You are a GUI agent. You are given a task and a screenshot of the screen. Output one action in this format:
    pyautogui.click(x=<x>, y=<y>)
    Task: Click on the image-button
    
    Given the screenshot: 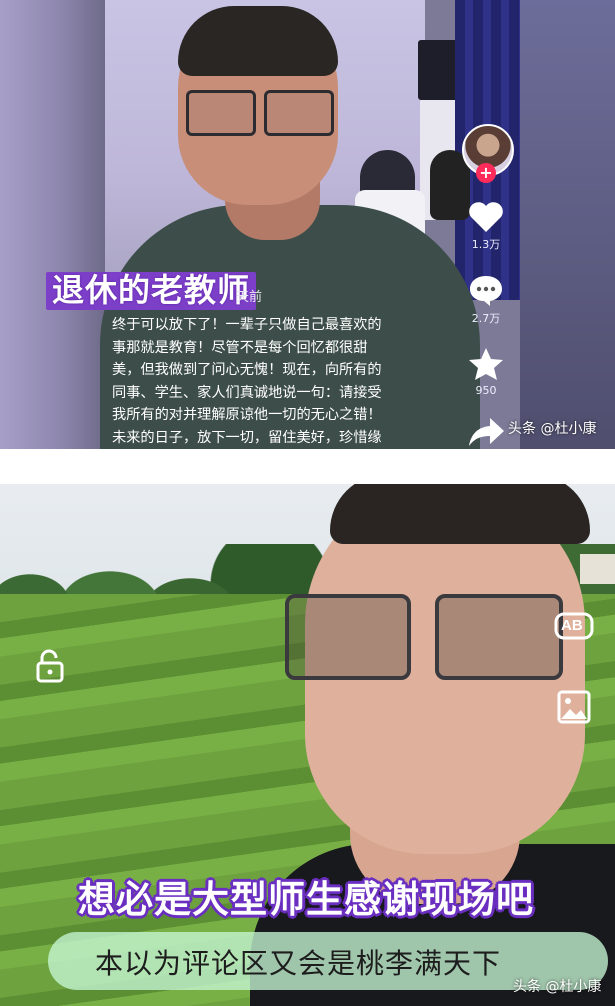 What is the action you would take?
    pyautogui.click(x=574, y=709)
    